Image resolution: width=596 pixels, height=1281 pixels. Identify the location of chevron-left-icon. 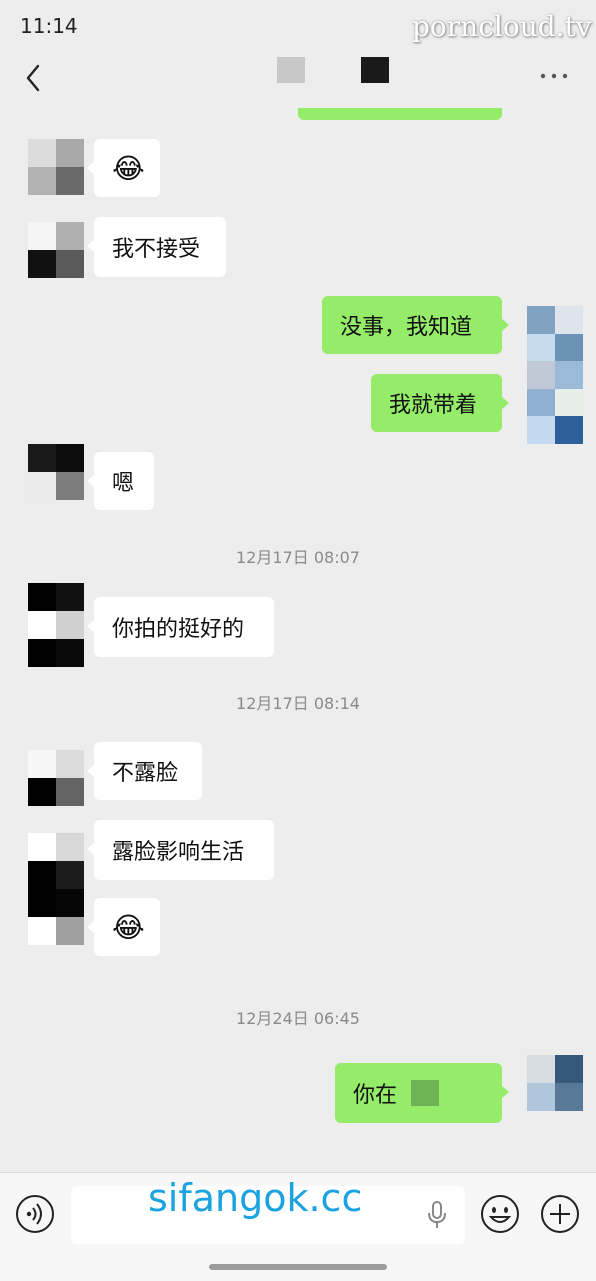
(35, 78).